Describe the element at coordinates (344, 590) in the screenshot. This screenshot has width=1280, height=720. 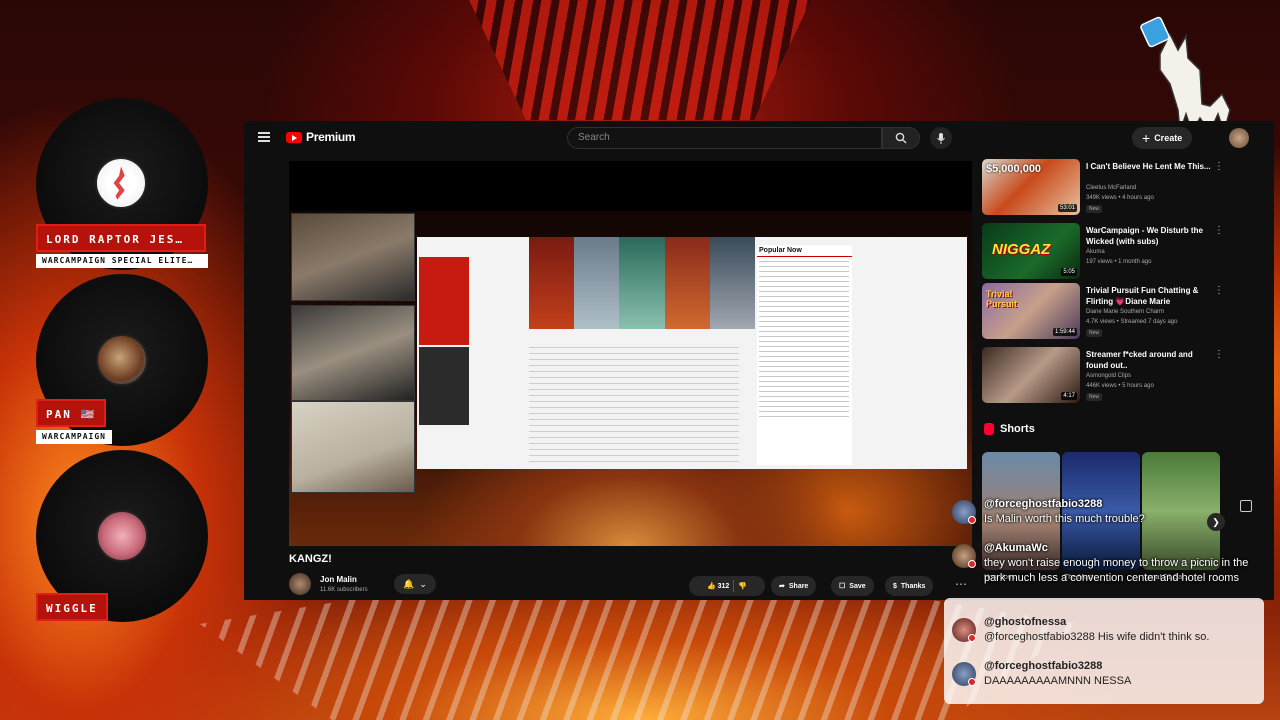
I see `subscriber-count: 11.6K subscribers` at that location.